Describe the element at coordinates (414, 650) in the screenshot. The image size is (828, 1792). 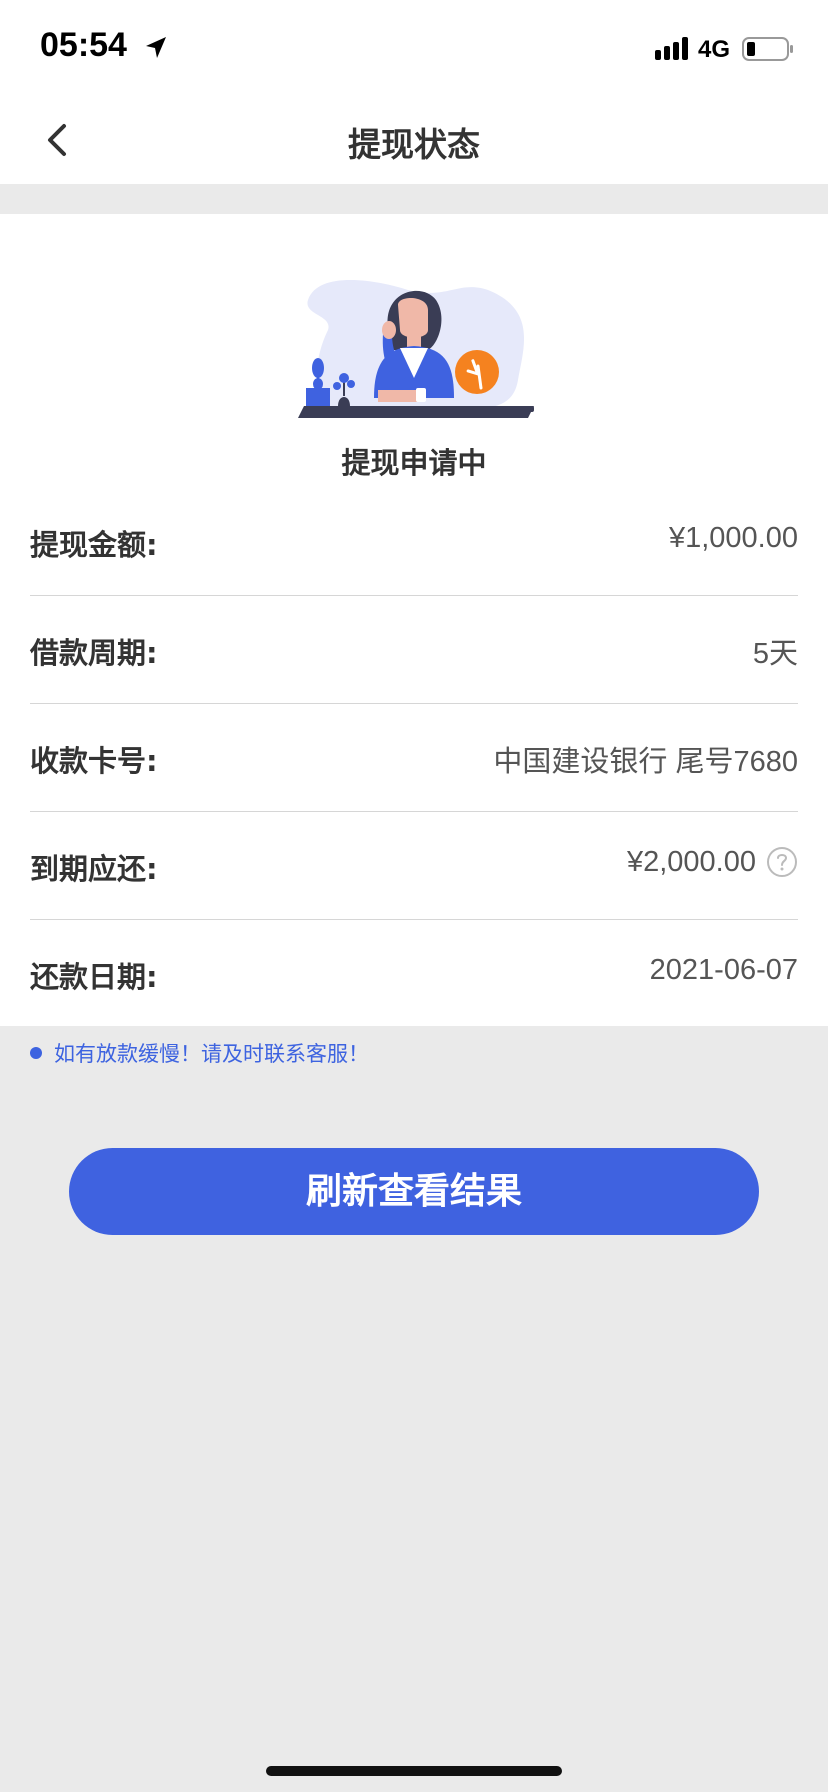
I see `detail-row-period: 借款周期: 5天` at that location.